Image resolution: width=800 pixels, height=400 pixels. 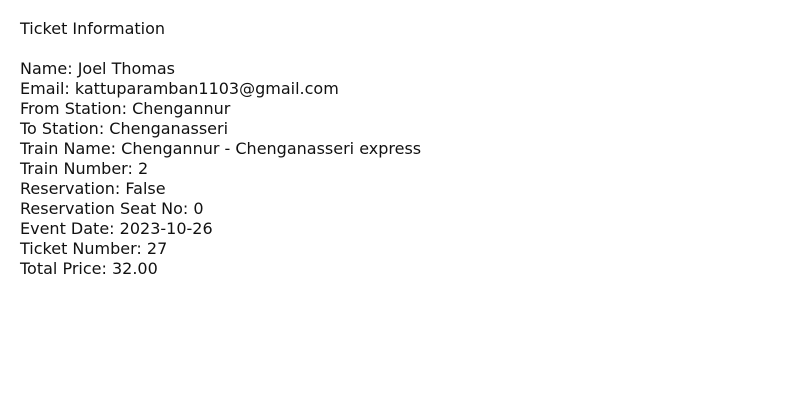 What do you see at coordinates (157, 248) in the screenshot?
I see `field-value: 27` at bounding box center [157, 248].